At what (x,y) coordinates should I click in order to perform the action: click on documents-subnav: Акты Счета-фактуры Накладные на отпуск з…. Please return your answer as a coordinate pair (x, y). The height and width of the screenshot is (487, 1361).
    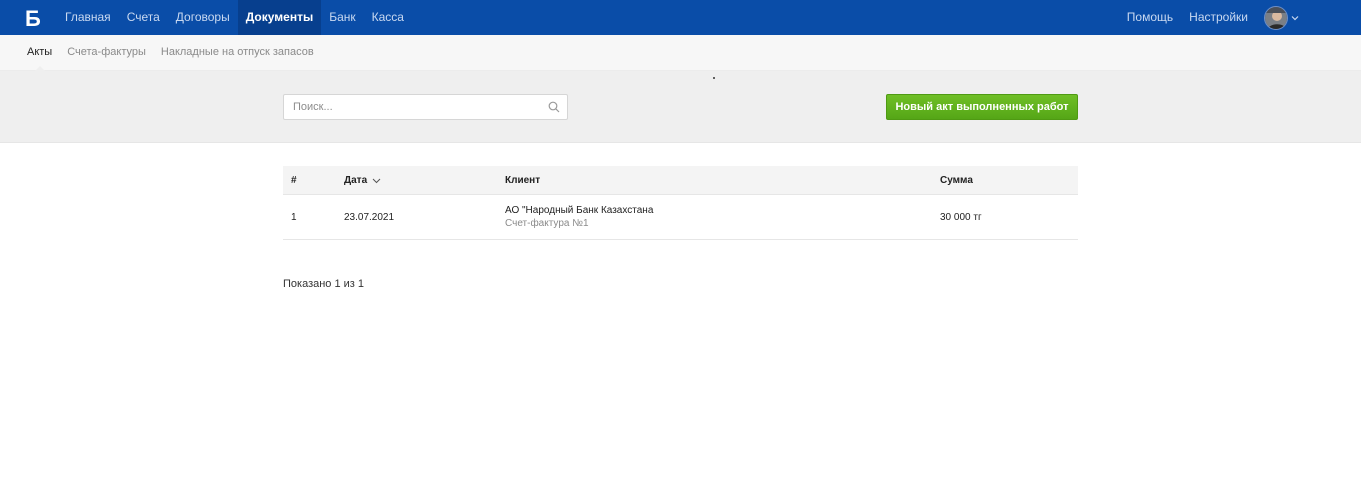
    Looking at the image, I should click on (178, 53).